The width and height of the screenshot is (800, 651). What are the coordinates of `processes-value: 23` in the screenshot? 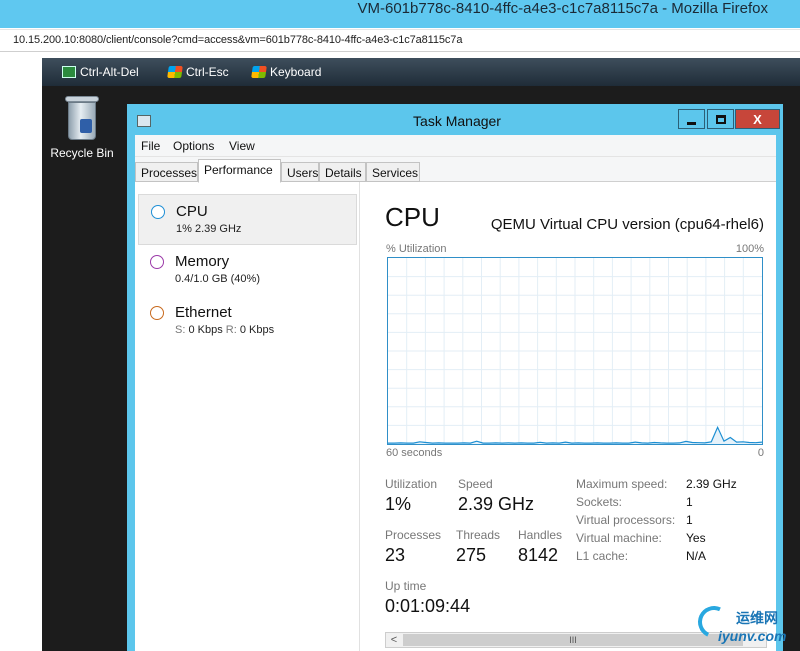 It's located at (395, 555).